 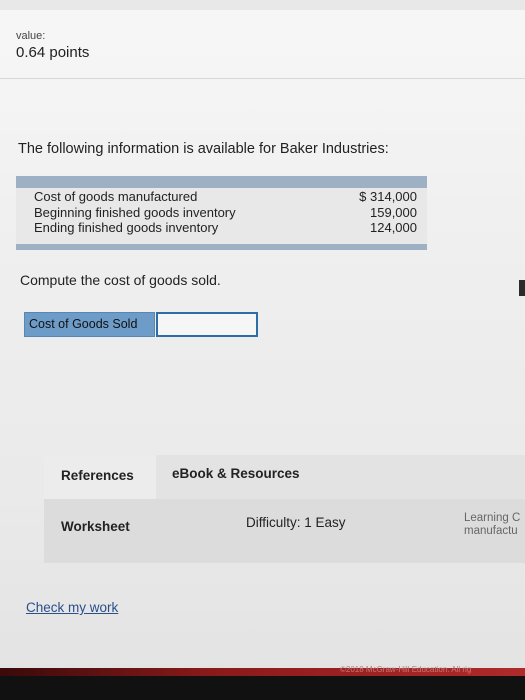 I want to click on cost-of-goods-sold-label: Cost of Goods Sold, so click(x=89, y=324).